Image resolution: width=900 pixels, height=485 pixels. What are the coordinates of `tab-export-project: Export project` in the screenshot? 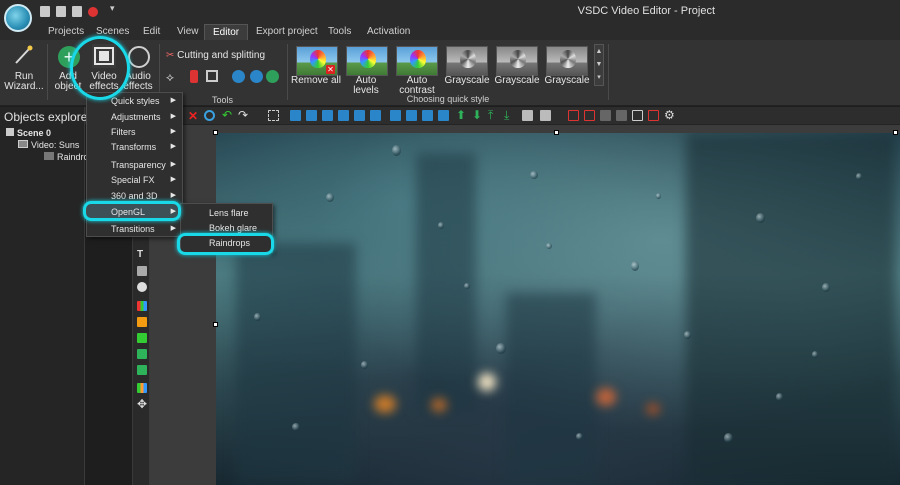 It's located at (287, 32).